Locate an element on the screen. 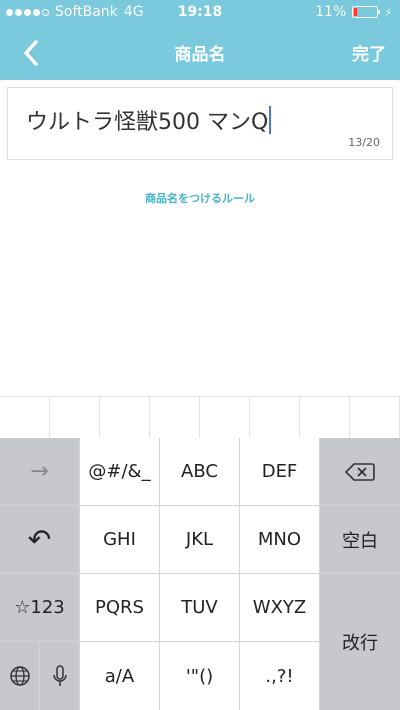 Image resolution: width=400 pixels, height=710 pixels. space-key: 空白 is located at coordinates (360, 539).